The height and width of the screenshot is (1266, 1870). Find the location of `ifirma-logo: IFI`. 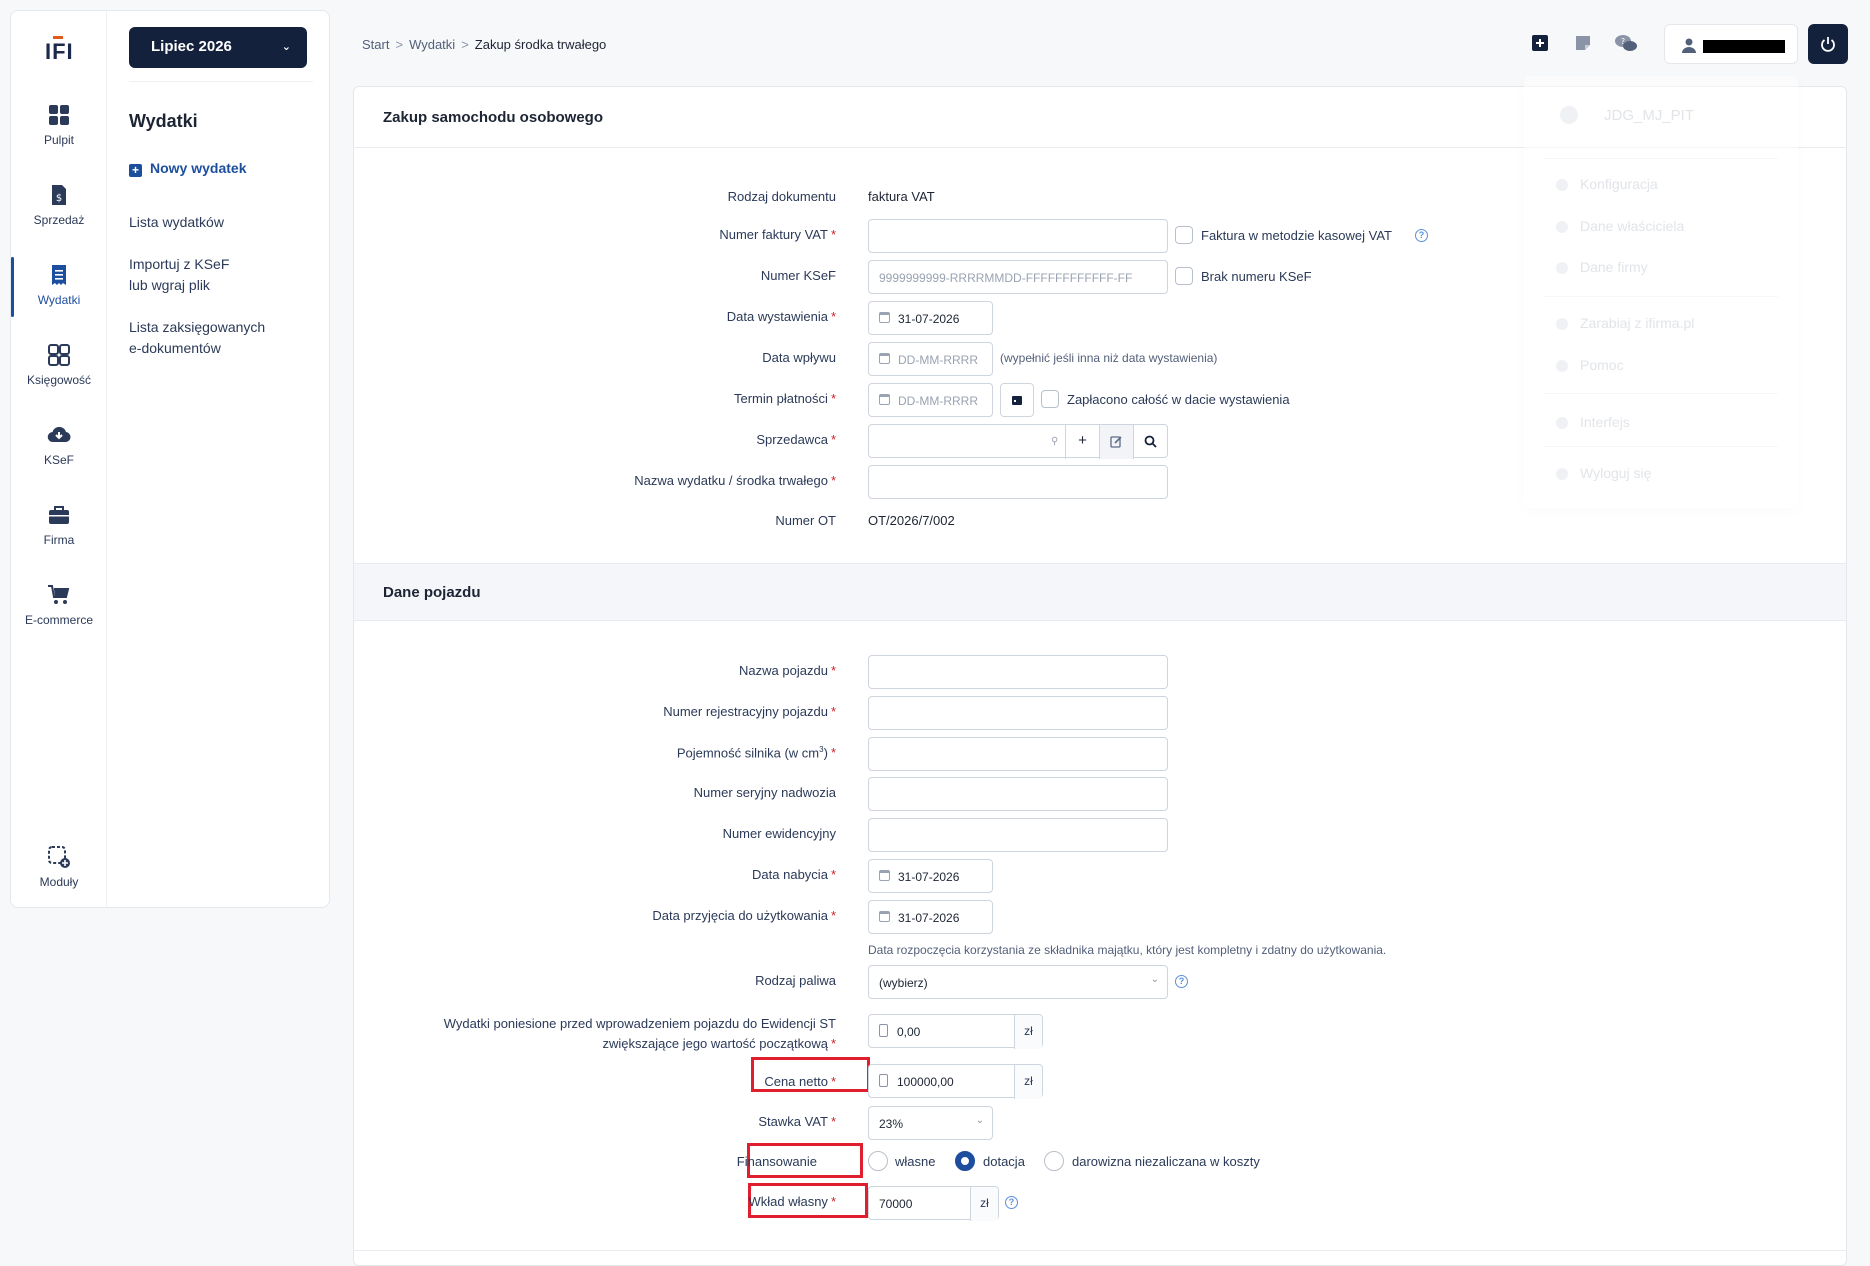

ifirma-logo: IFI is located at coordinates (59, 50).